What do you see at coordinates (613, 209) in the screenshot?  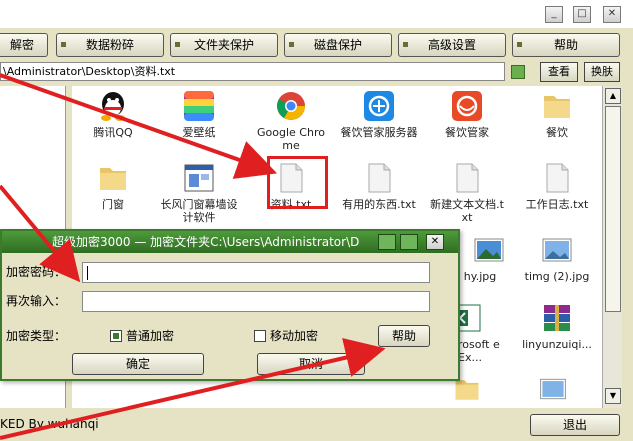 I see `scrollbar-thumb` at bounding box center [613, 209].